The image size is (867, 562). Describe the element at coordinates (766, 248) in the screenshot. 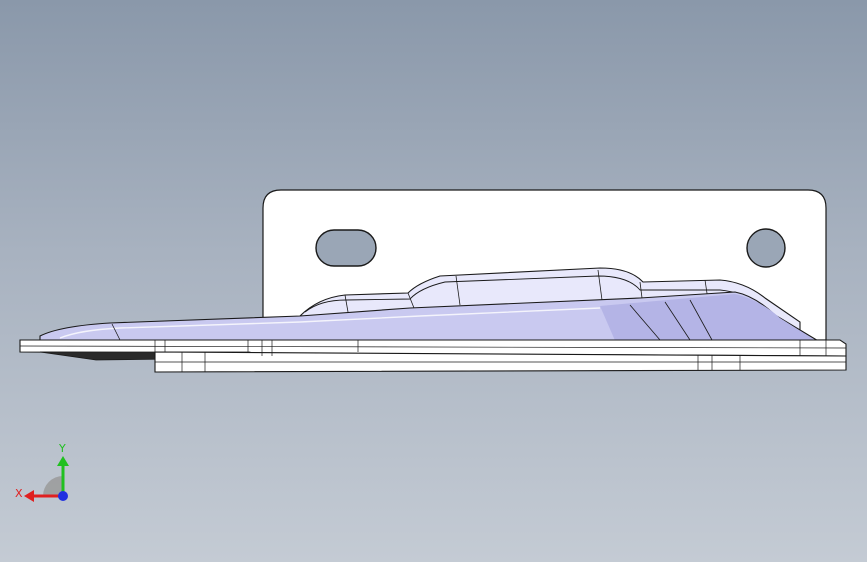

I see `round-hole` at that location.